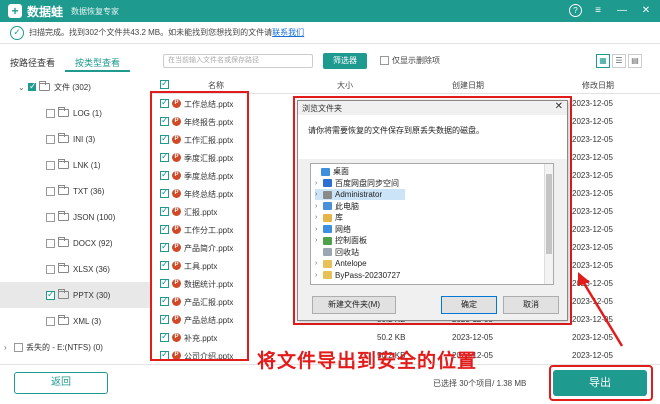 This screenshot has height=404, width=660. Describe the element at coordinates (333, 229) in the screenshot. I see `folder-tree-item: › 网络` at that location.